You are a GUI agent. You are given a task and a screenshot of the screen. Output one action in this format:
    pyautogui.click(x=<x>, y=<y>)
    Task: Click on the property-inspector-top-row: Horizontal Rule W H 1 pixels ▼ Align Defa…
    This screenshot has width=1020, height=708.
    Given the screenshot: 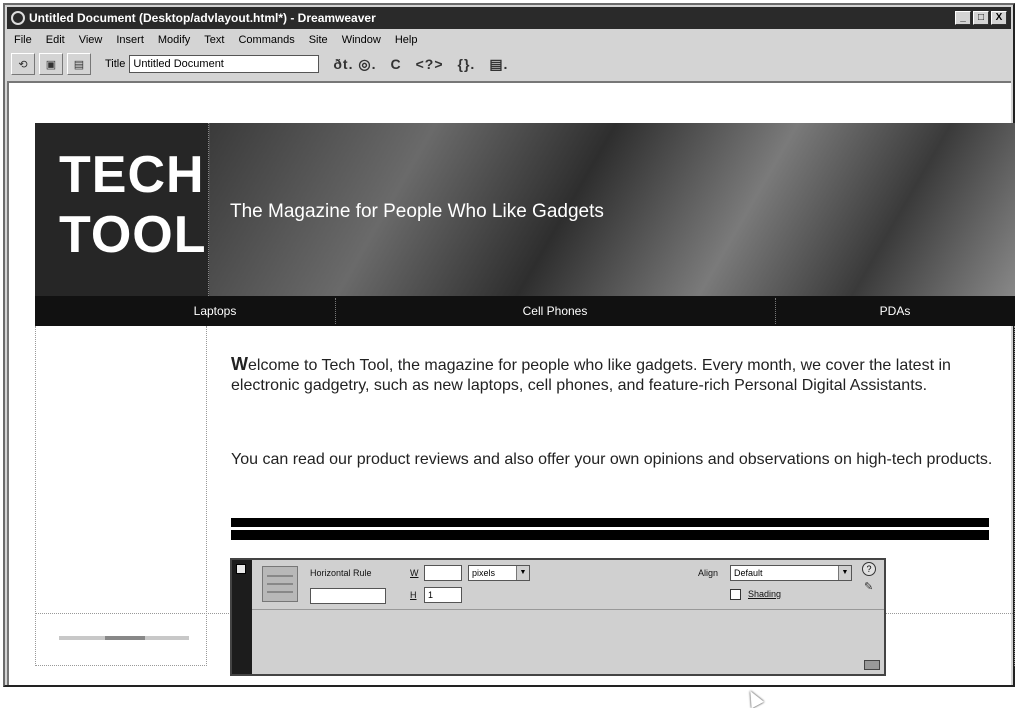 What is the action you would take?
    pyautogui.click(x=568, y=585)
    